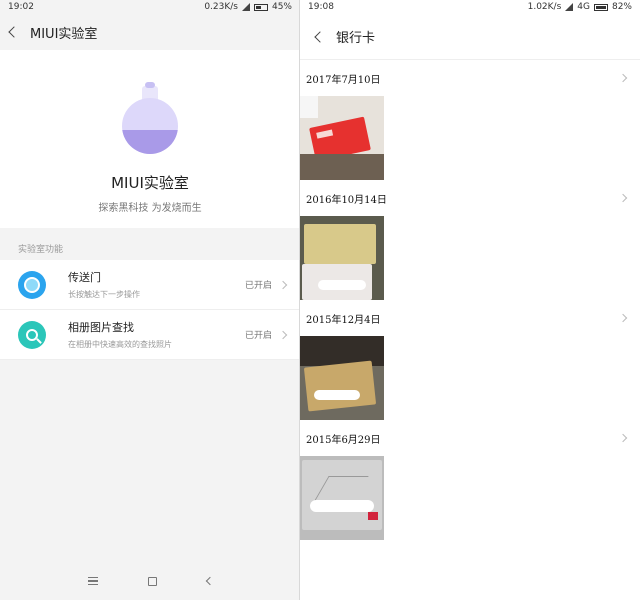 This screenshot has height=600, width=640. I want to click on network-type: 4G, so click(583, 7).